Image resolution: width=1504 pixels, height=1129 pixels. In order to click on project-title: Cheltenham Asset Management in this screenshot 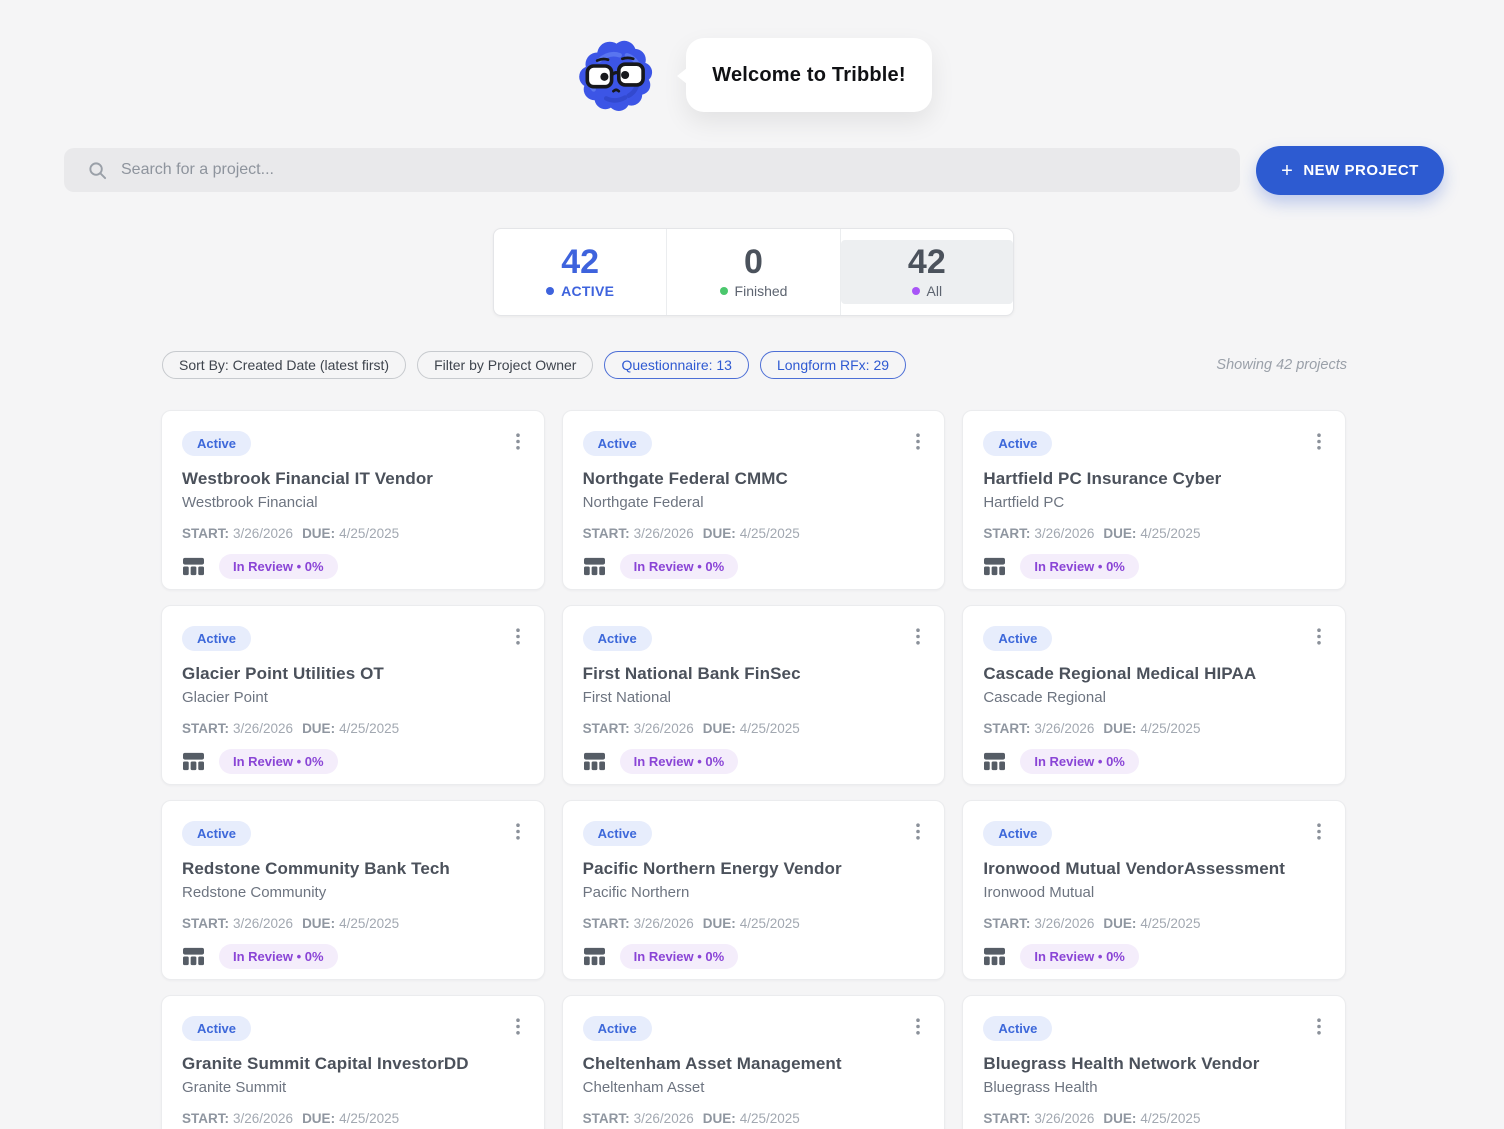, I will do `click(712, 1063)`.